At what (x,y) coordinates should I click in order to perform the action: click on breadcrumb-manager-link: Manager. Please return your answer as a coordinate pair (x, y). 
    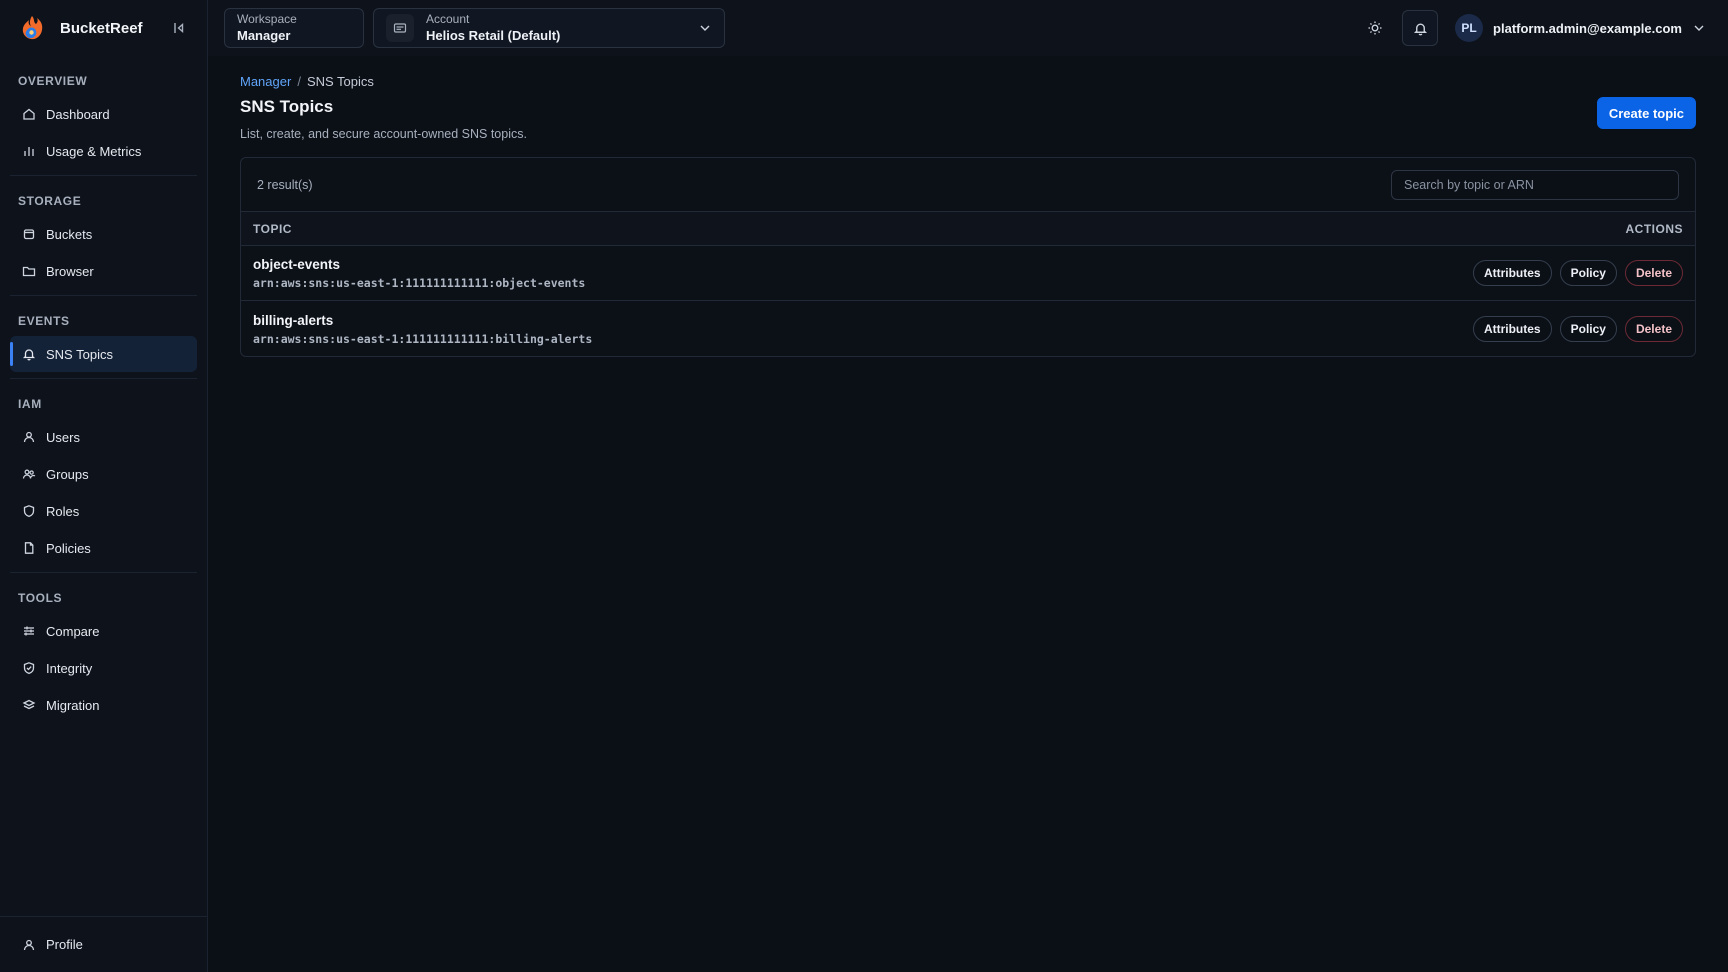
    Looking at the image, I should click on (265, 81).